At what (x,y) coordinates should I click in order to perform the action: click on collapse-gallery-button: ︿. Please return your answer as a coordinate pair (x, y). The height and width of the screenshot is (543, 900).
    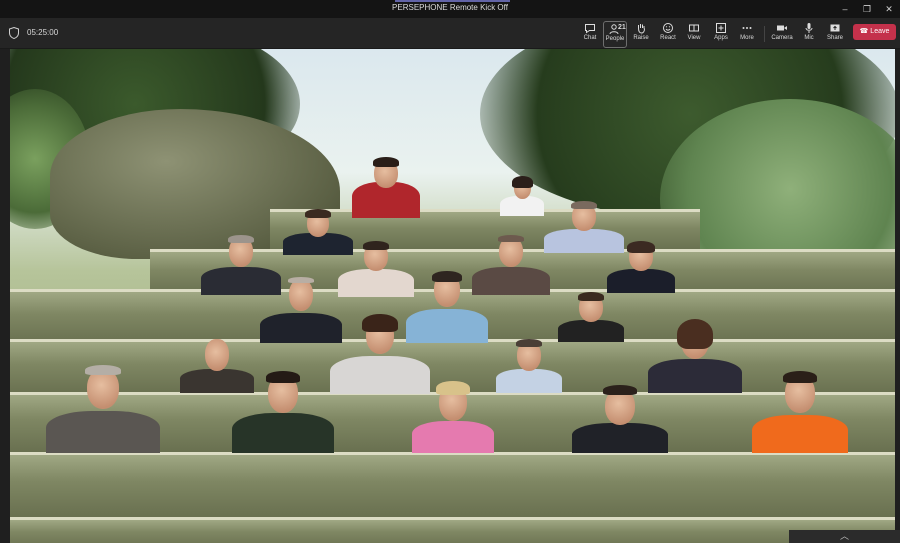
    Looking at the image, I should click on (844, 536).